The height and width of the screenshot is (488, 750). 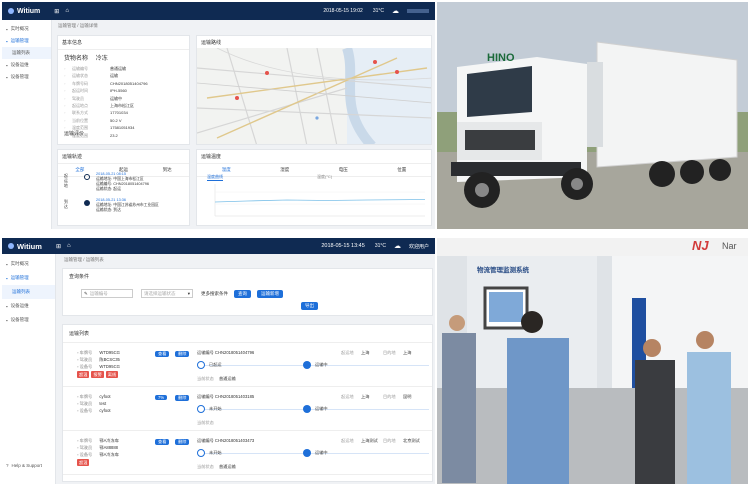 I want to click on more-filters-link: 更多搜索条件, so click(x=214, y=294).